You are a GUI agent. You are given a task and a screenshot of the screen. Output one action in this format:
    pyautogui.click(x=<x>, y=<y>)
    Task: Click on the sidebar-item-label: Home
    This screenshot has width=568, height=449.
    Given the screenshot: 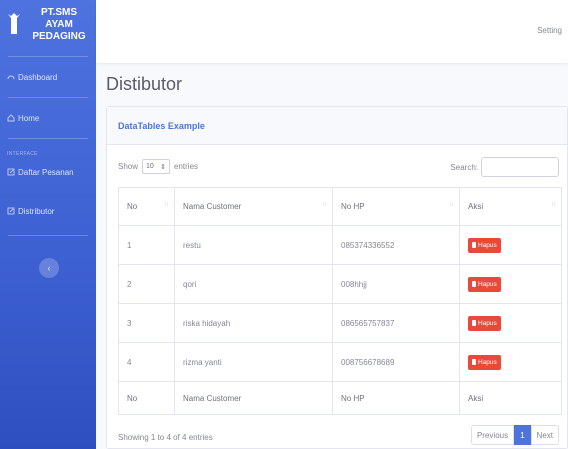 What is the action you would take?
    pyautogui.click(x=29, y=118)
    